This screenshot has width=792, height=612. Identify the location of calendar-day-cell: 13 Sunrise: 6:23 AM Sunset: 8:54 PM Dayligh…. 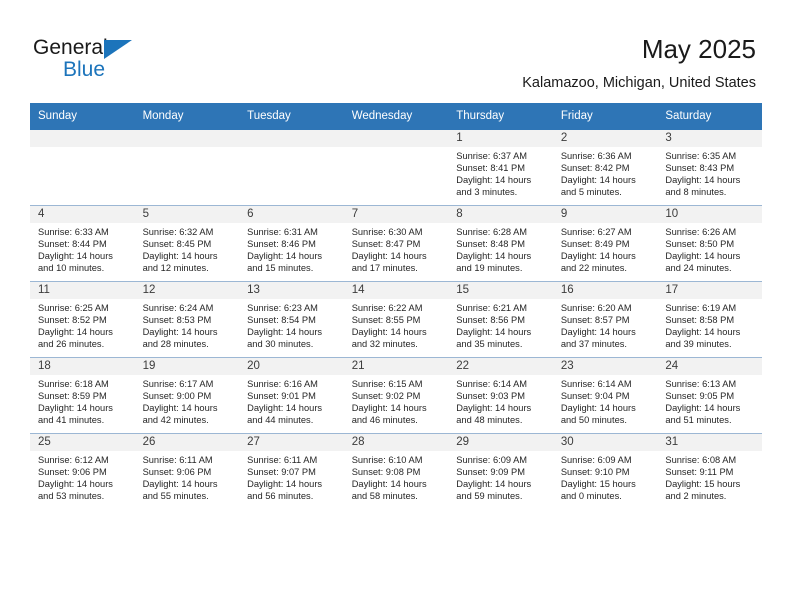
(291, 319).